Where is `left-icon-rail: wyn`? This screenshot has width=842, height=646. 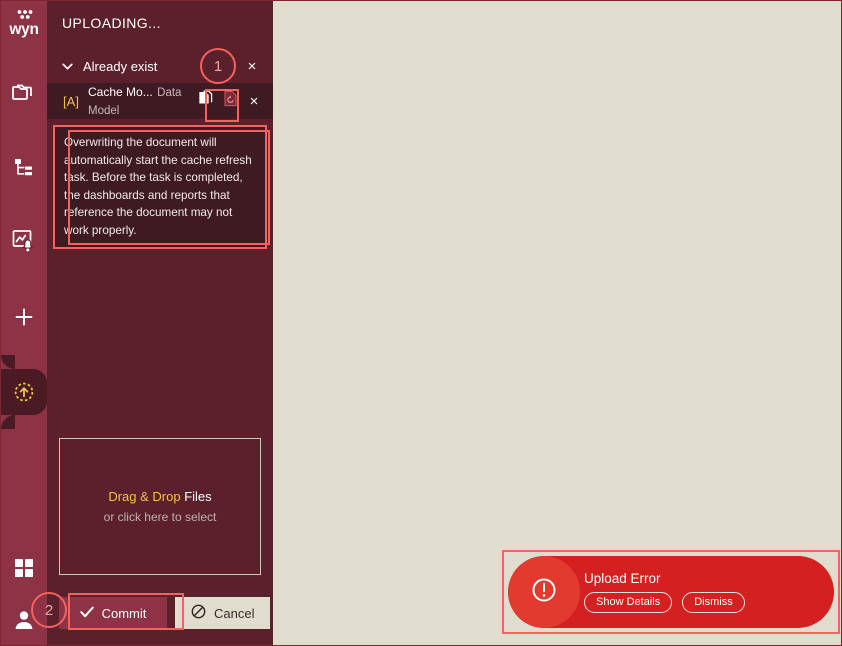 left-icon-rail: wyn is located at coordinates (24, 323).